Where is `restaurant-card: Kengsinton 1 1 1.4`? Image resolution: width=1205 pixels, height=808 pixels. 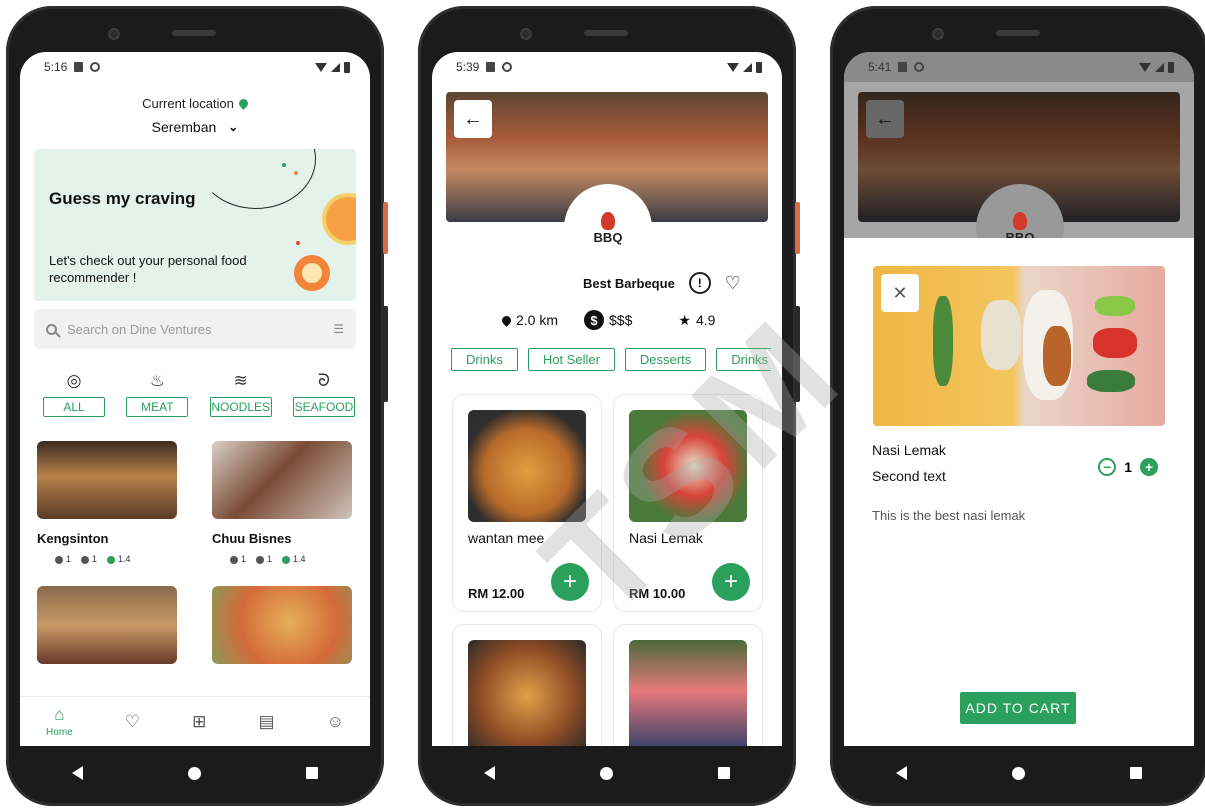 restaurant-card: Kengsinton 1 1 1.4 is located at coordinates (107, 502).